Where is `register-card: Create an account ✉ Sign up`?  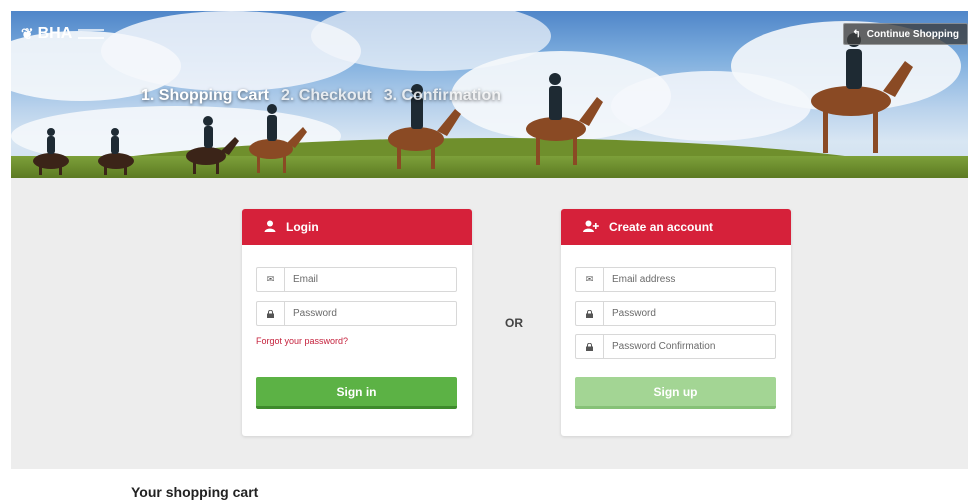
register-card: Create an account ✉ Sign up is located at coordinates (676, 322).